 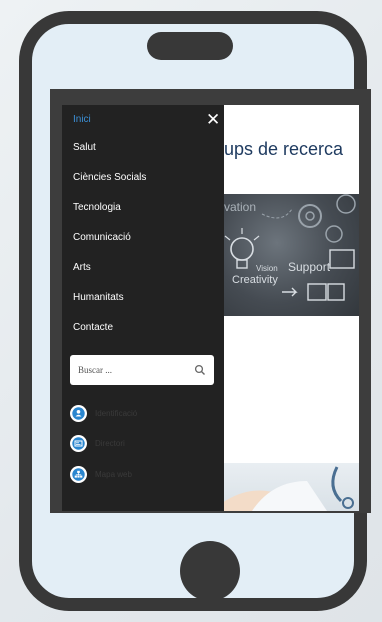 What do you see at coordinates (129, 370) in the screenshot?
I see `search-input` at bounding box center [129, 370].